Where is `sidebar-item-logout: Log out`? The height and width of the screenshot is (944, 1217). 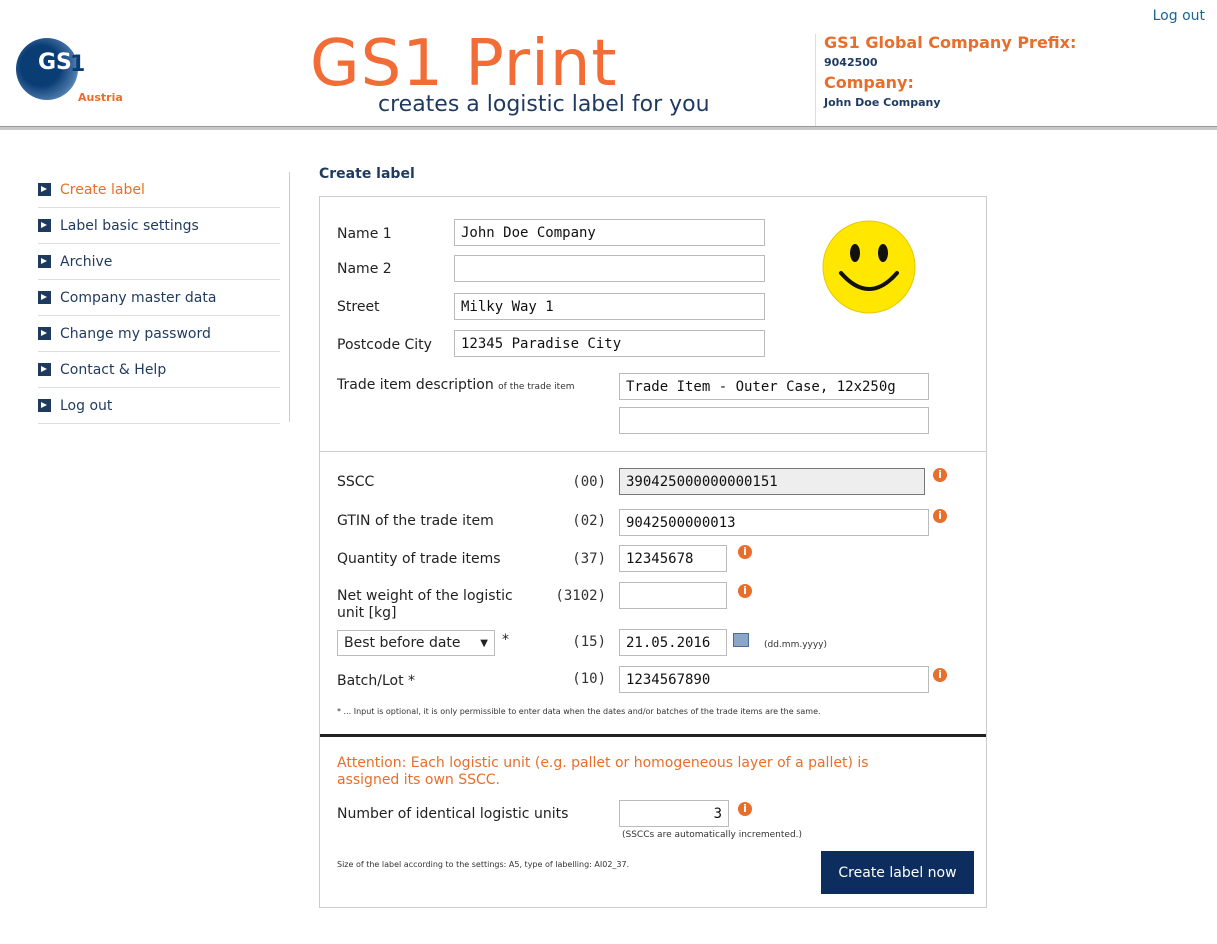
sidebar-item-logout: Log out is located at coordinates (159, 406).